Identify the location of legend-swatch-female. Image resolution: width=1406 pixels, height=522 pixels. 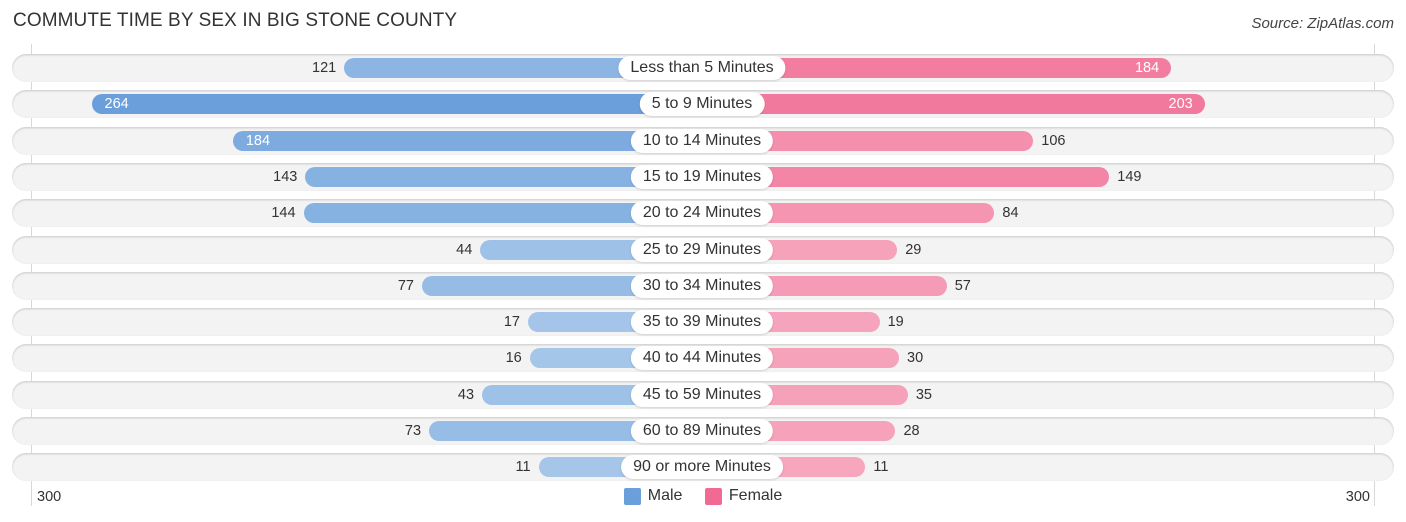
(713, 496).